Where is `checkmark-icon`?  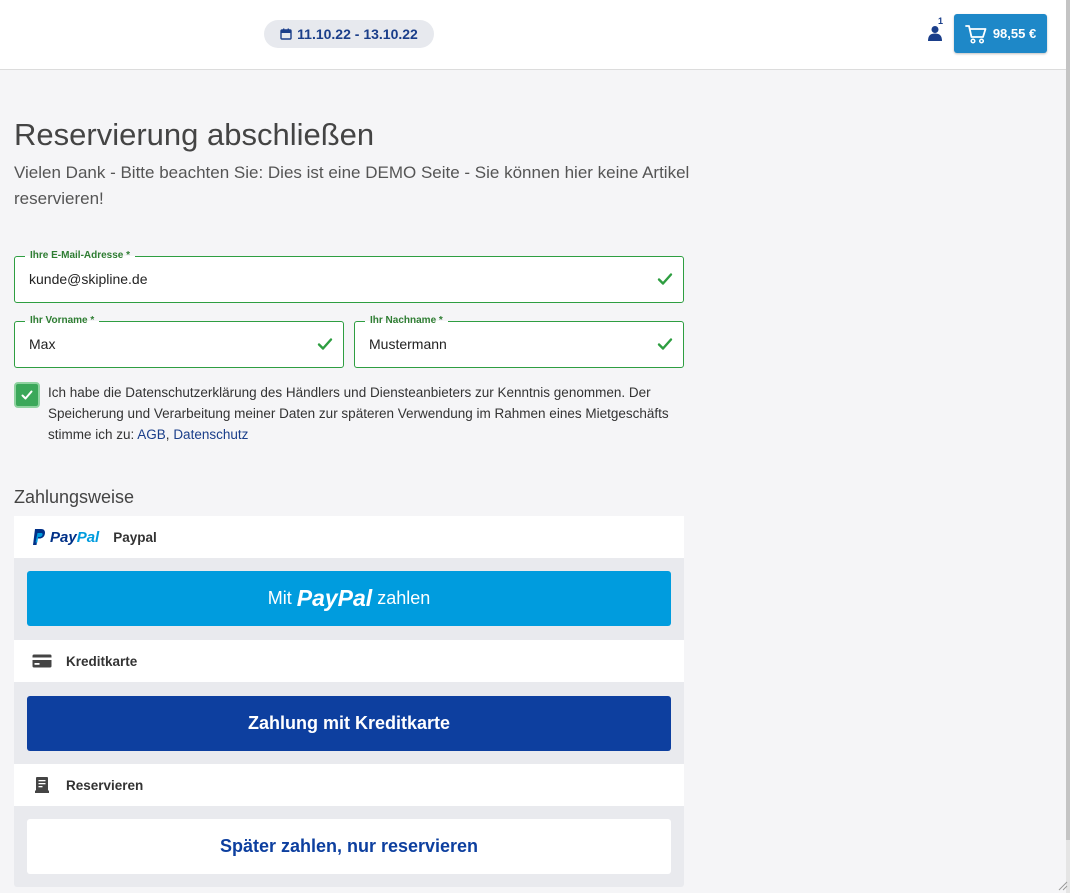
checkmark-icon is located at coordinates (27, 395).